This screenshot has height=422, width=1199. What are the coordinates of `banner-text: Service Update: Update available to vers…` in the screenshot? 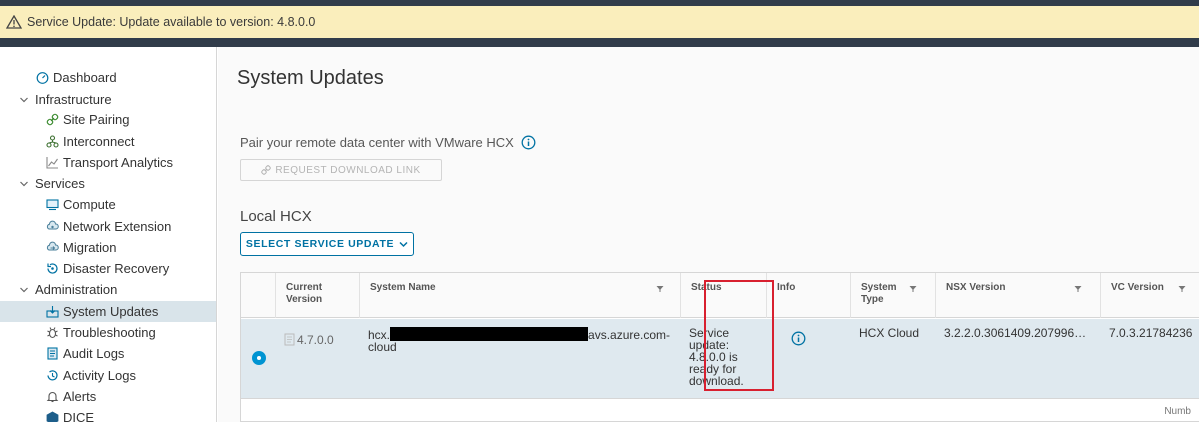 It's located at (171, 22).